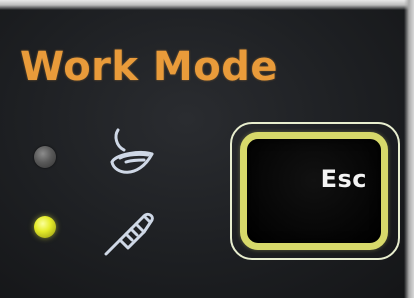 The image size is (414, 298). Describe the element at coordinates (134, 154) in the screenshot. I see `bowl-icon` at that location.